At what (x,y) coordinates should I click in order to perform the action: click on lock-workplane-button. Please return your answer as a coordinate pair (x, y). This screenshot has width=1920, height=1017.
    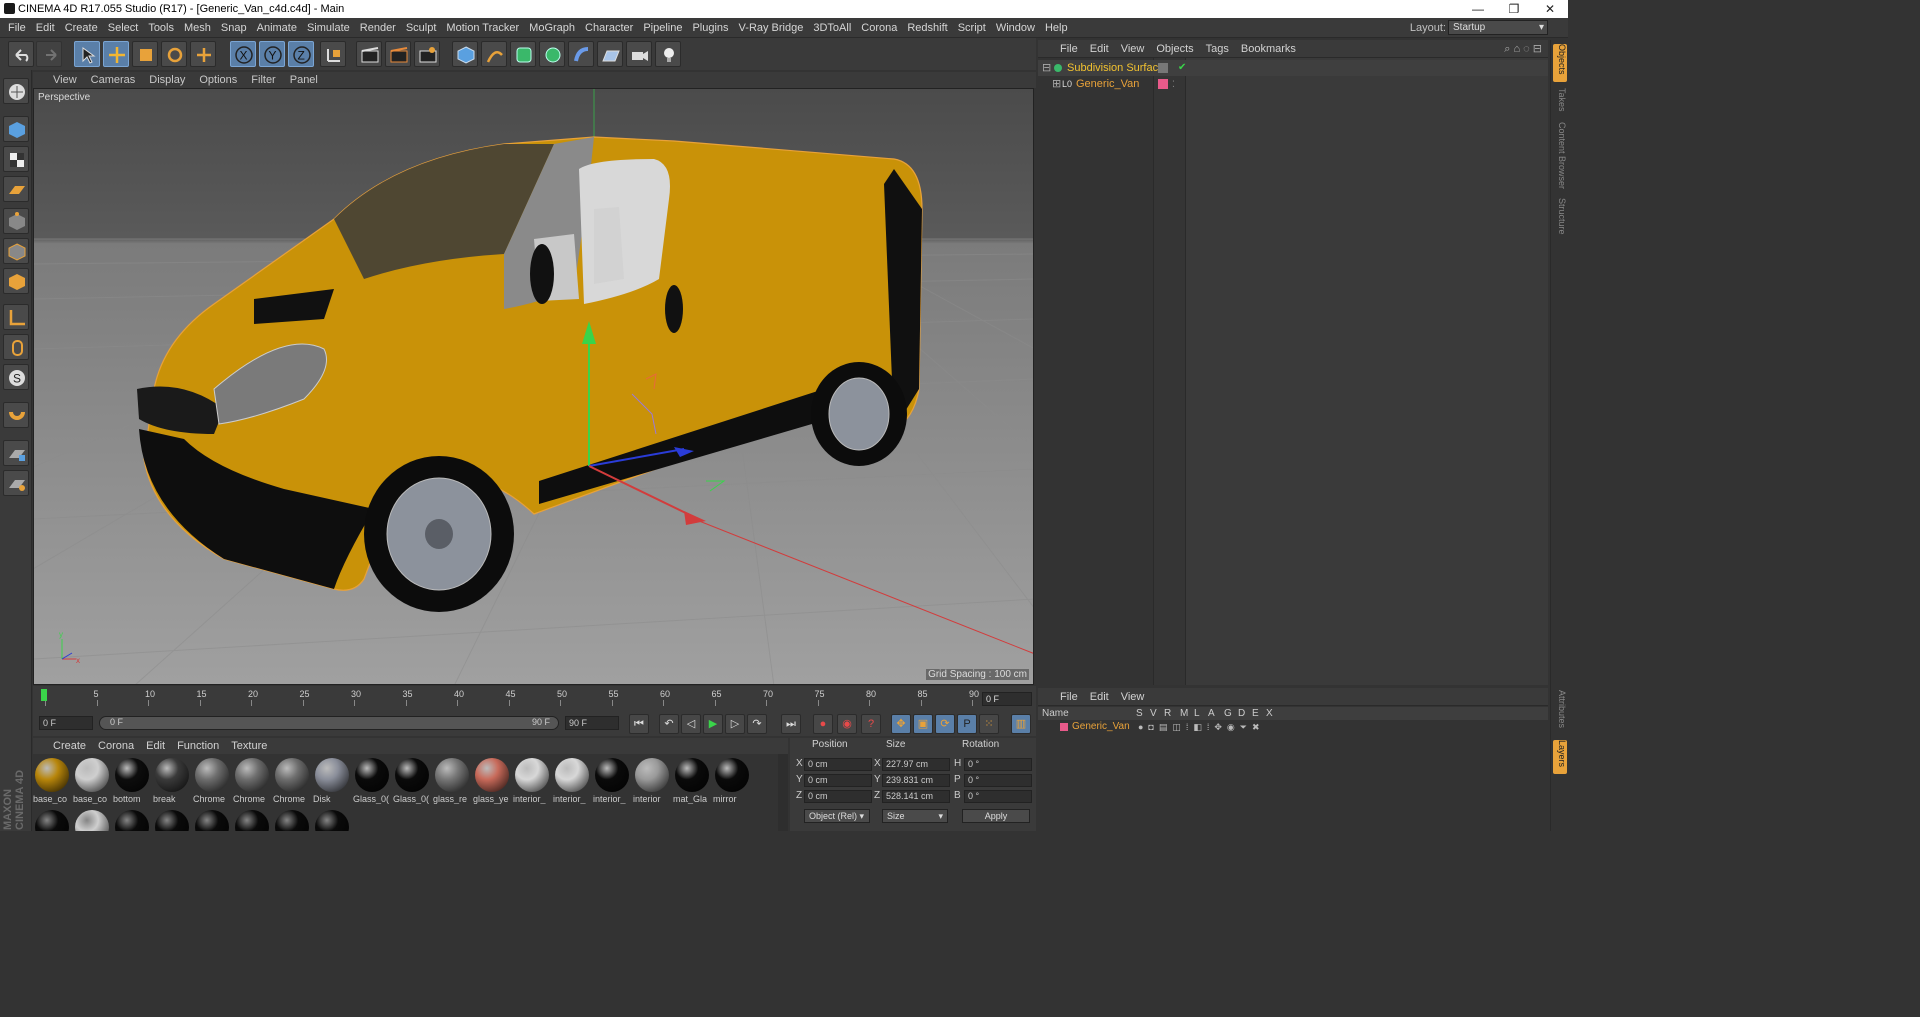
    Looking at the image, I should click on (16, 453).